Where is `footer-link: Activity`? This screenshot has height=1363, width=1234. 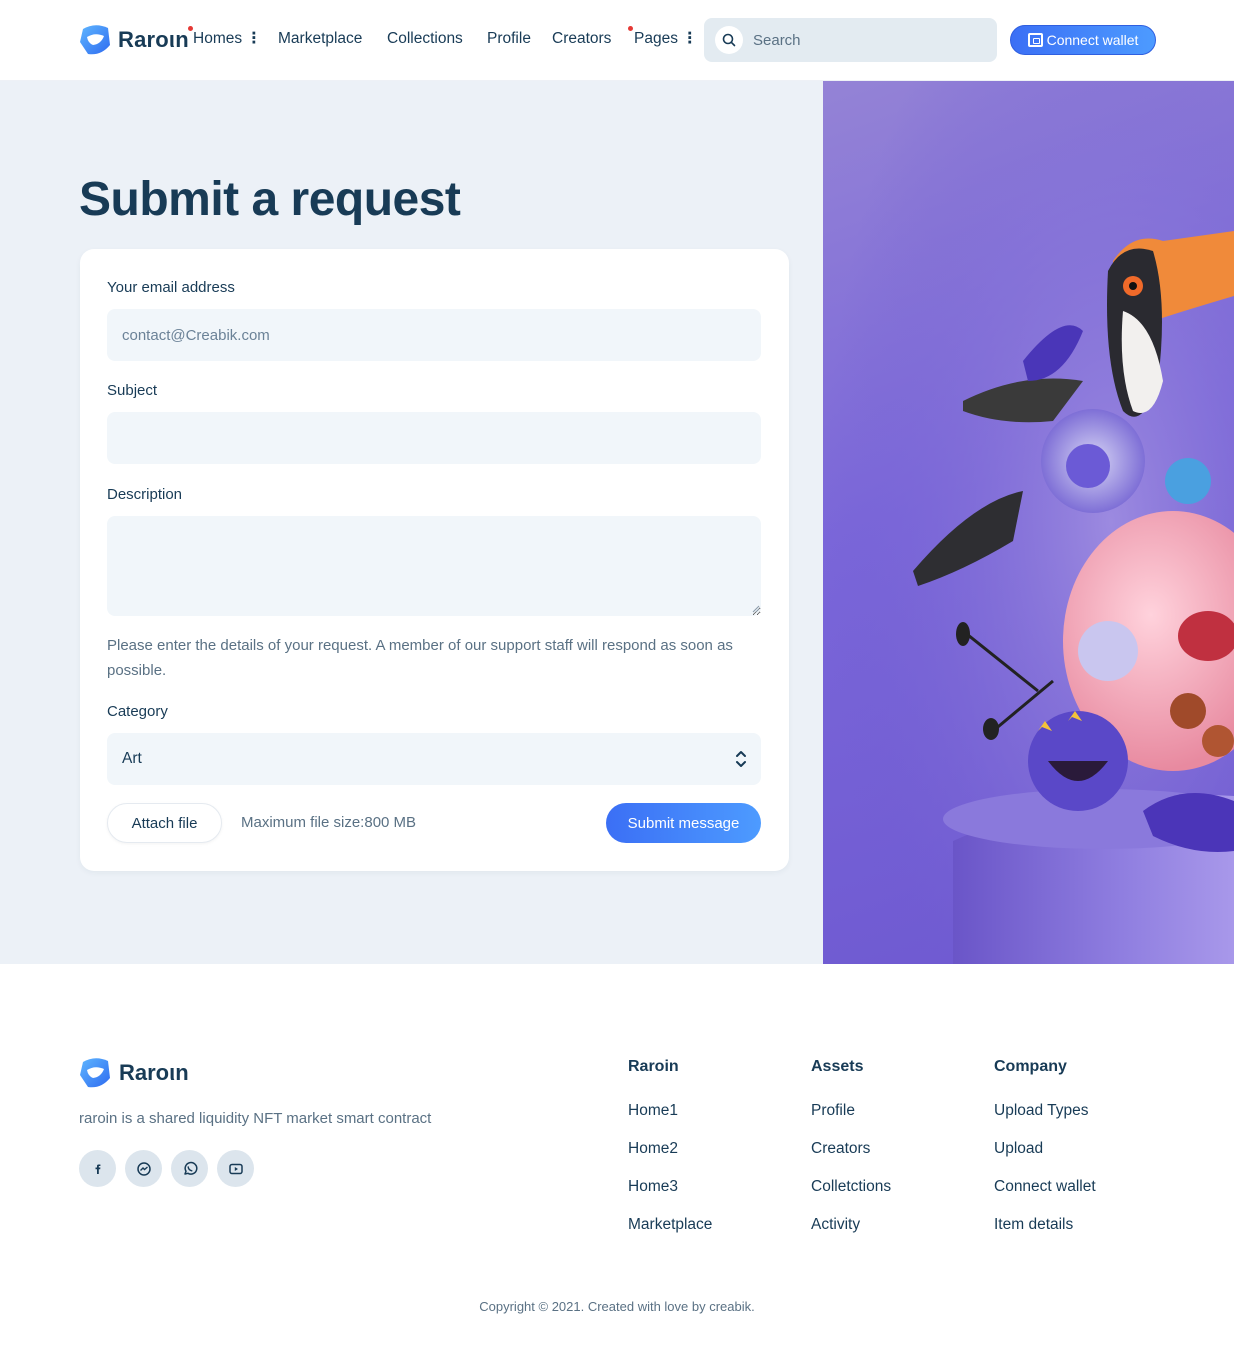
footer-link: Activity is located at coordinates (851, 1234).